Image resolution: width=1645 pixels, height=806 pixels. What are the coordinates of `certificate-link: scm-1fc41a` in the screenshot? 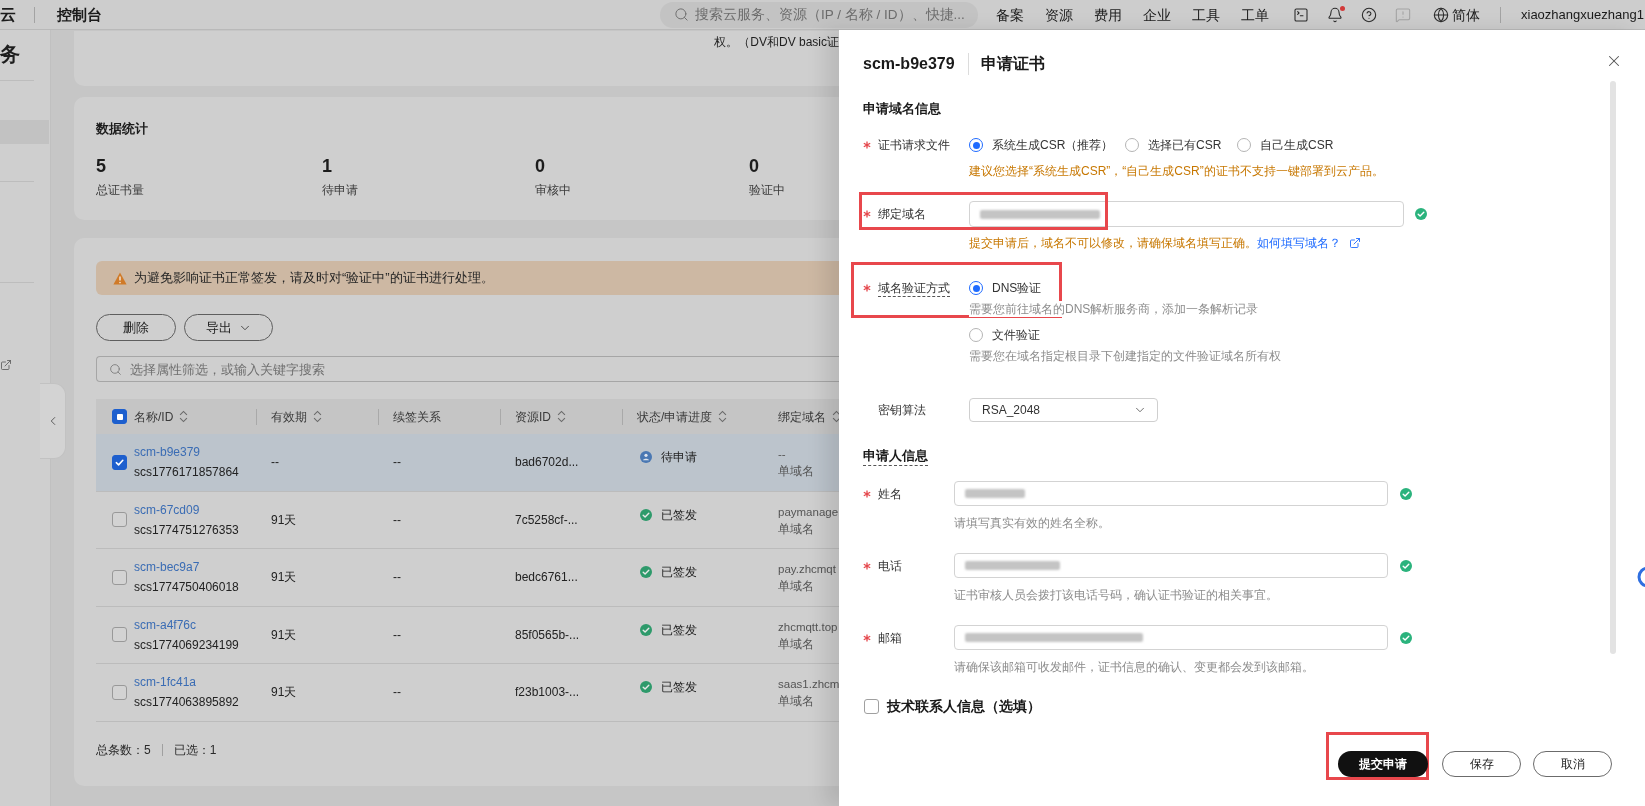 It's located at (165, 682).